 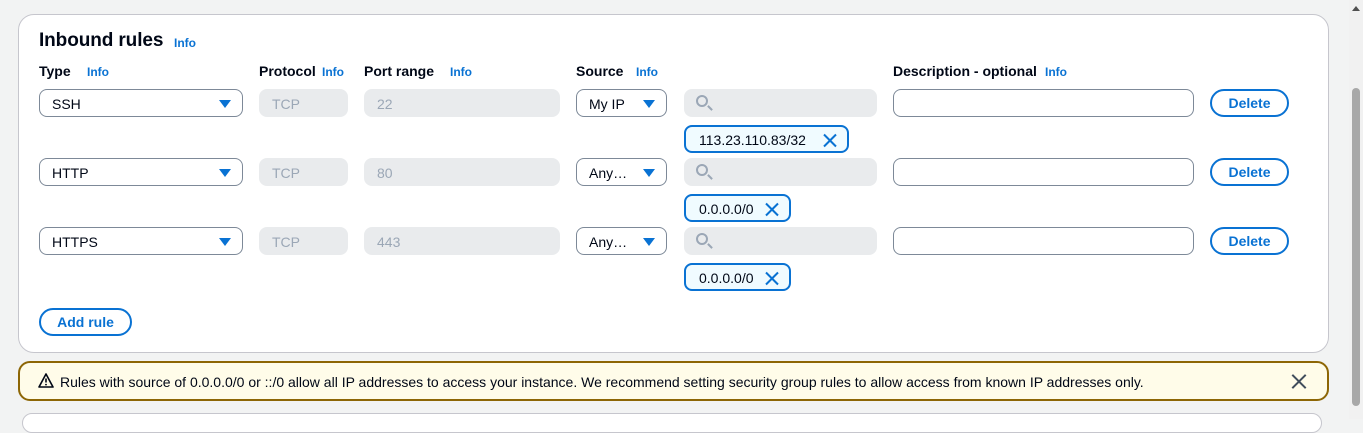 What do you see at coordinates (965, 71) in the screenshot?
I see `header-description: Description - optional` at bounding box center [965, 71].